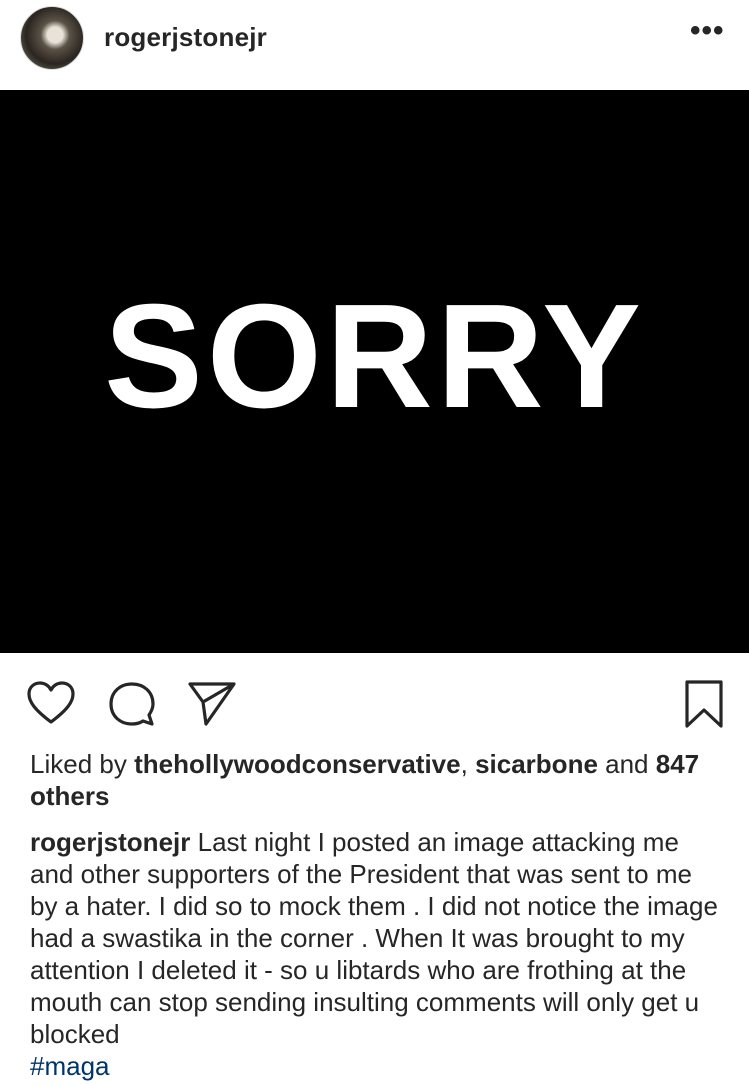  What do you see at coordinates (374, 45) in the screenshot?
I see `post-header: rogerjstonejr •••` at bounding box center [374, 45].